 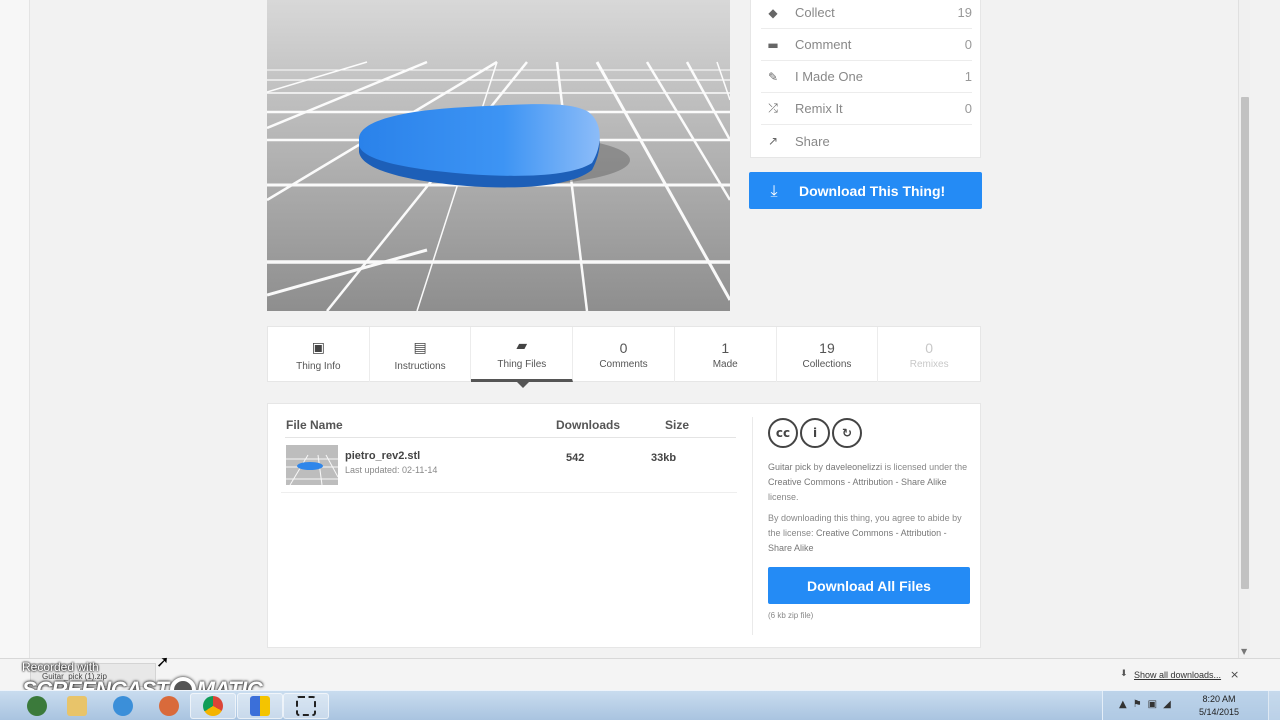 I want to click on share-icon: ↗, so click(x=773, y=141).